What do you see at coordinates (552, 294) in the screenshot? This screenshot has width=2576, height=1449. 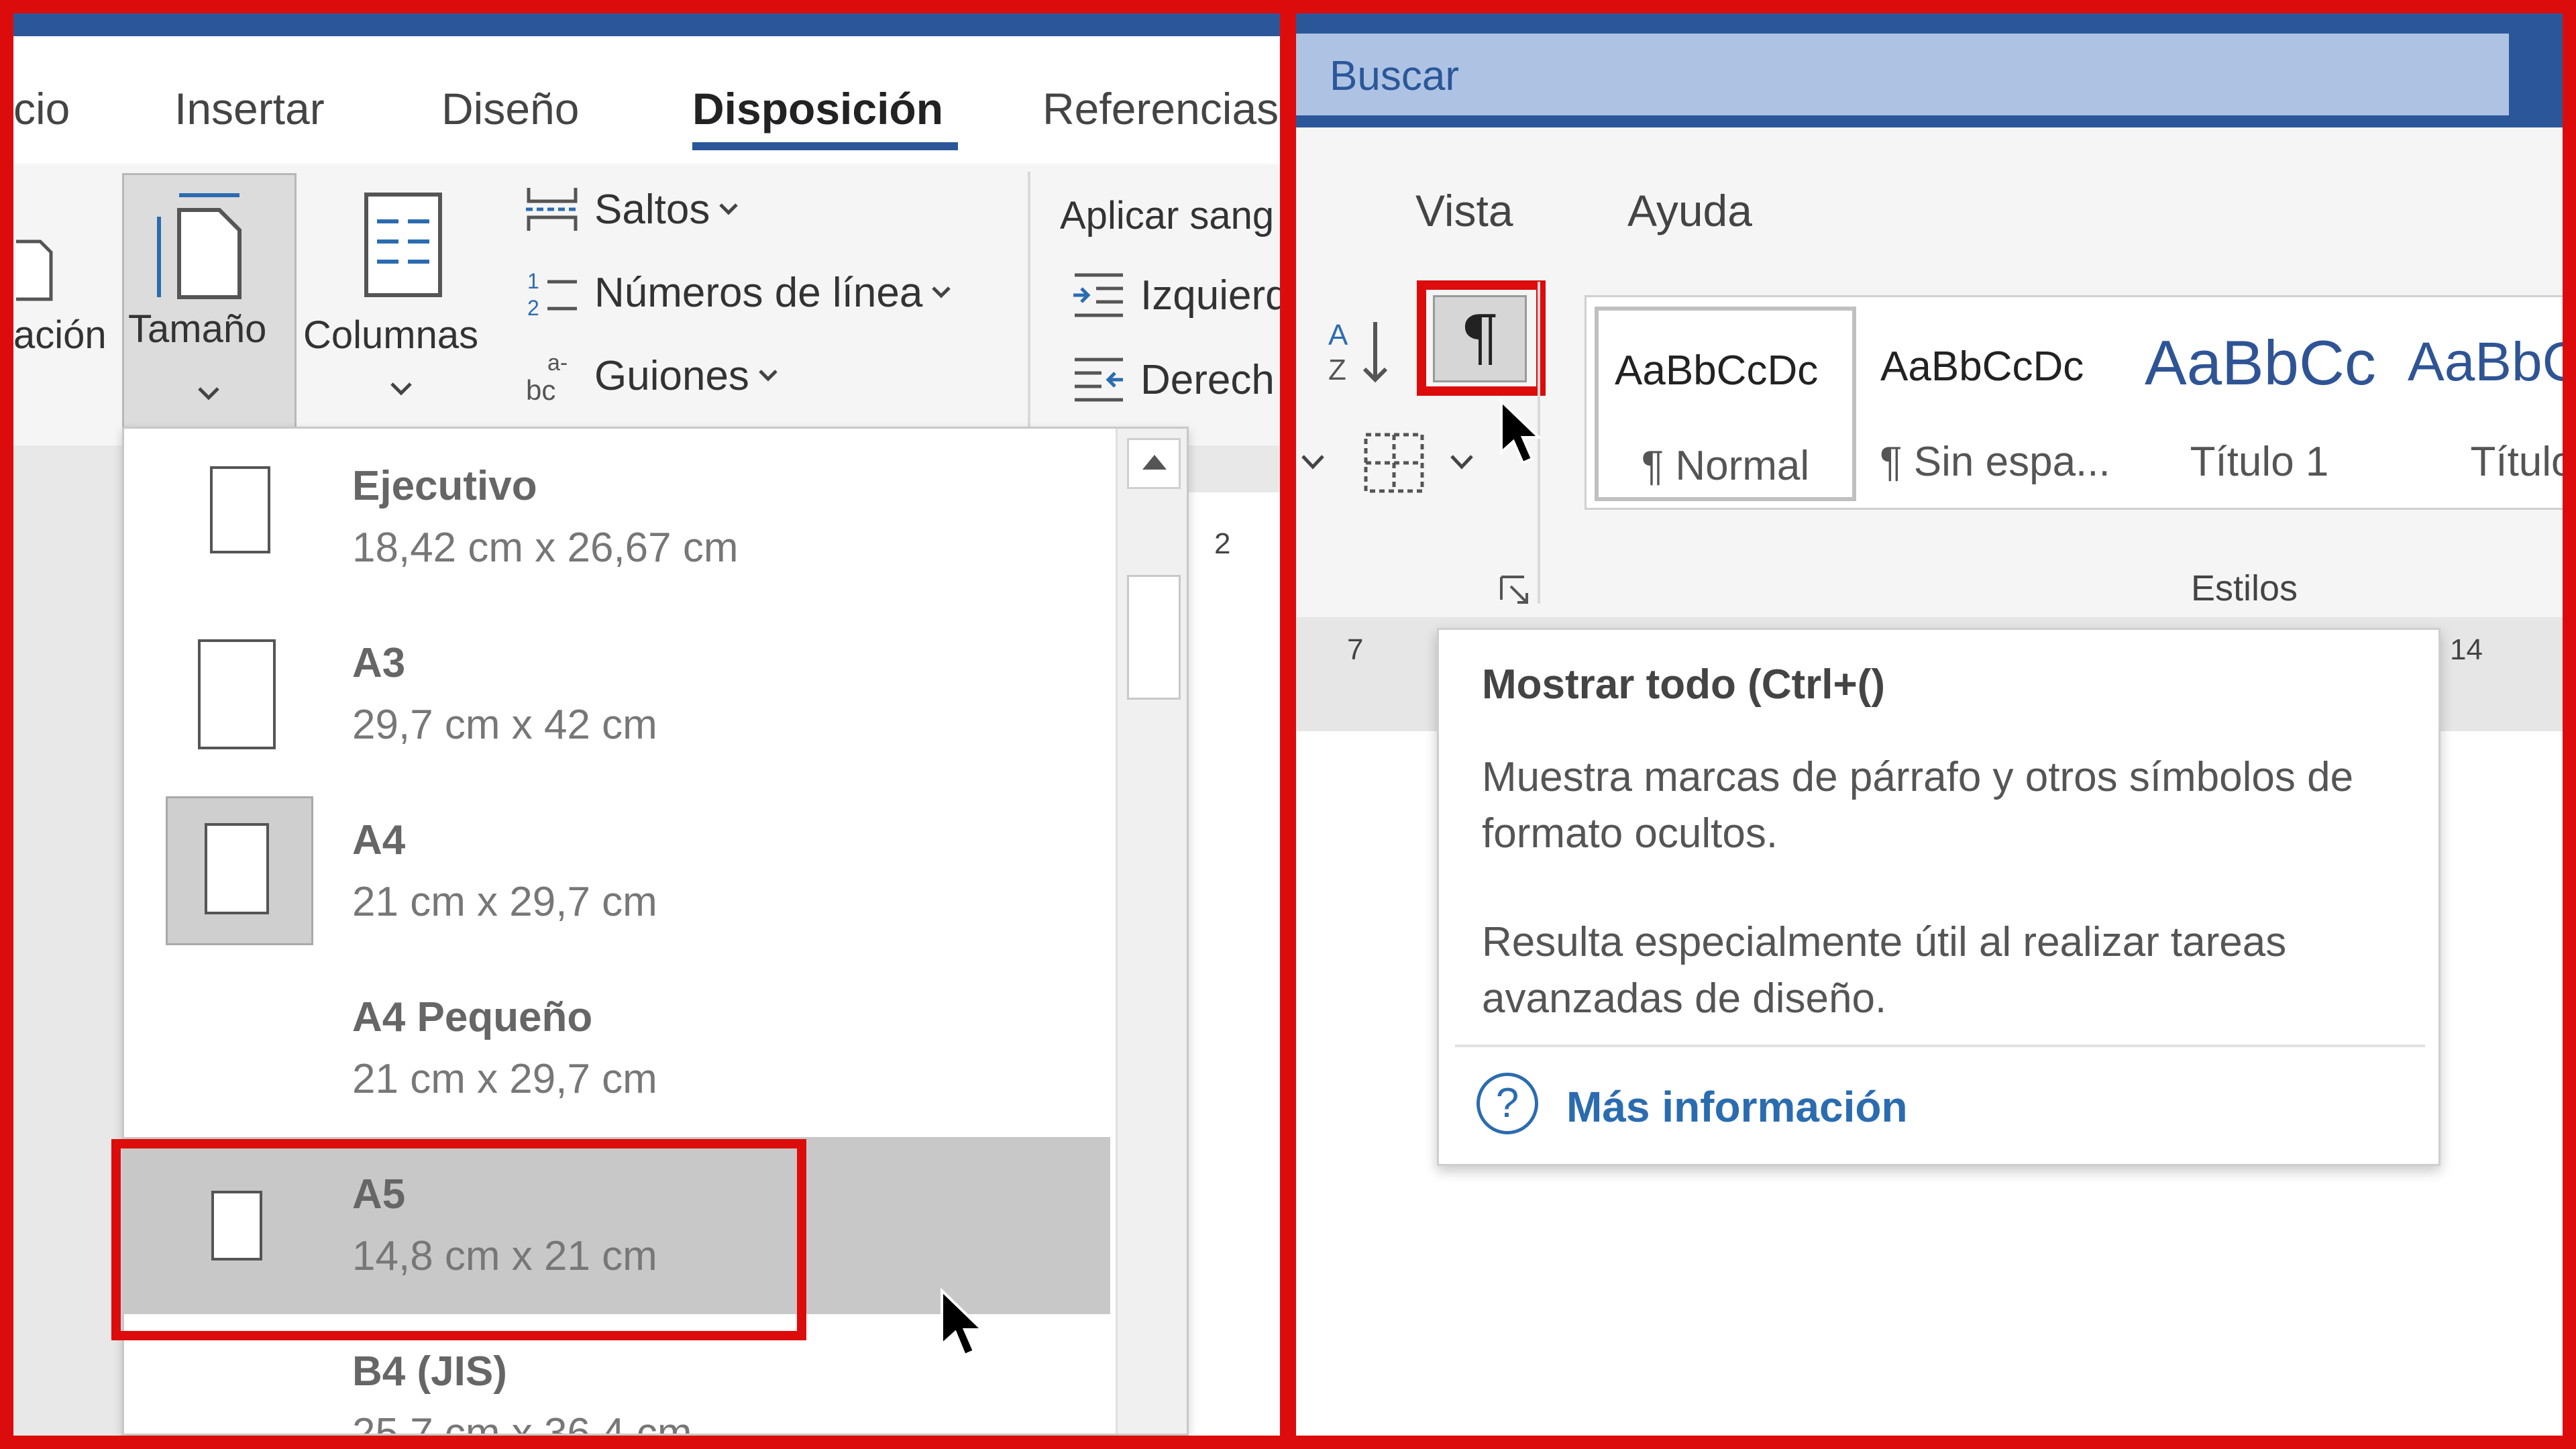 I see `line-numbers-icon: 1 2` at bounding box center [552, 294].